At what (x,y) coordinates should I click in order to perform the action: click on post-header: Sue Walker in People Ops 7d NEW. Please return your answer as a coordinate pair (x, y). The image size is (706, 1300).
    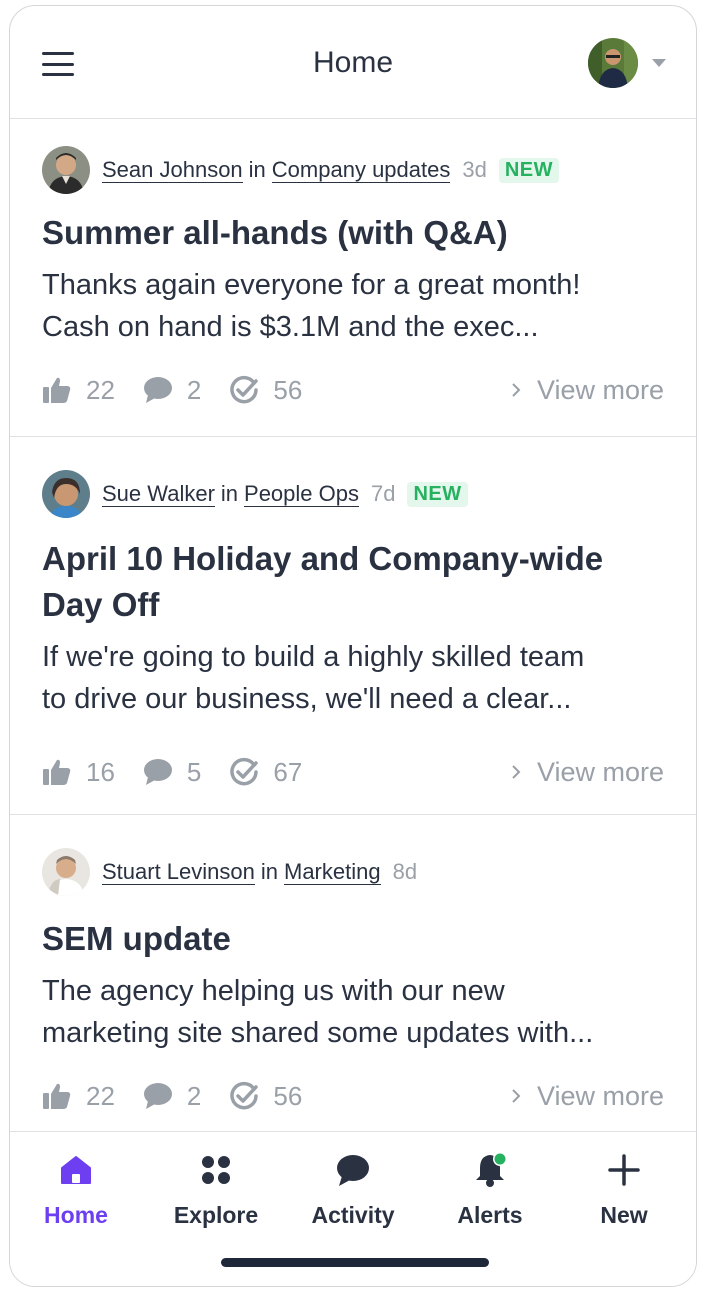
    Looking at the image, I should click on (255, 494).